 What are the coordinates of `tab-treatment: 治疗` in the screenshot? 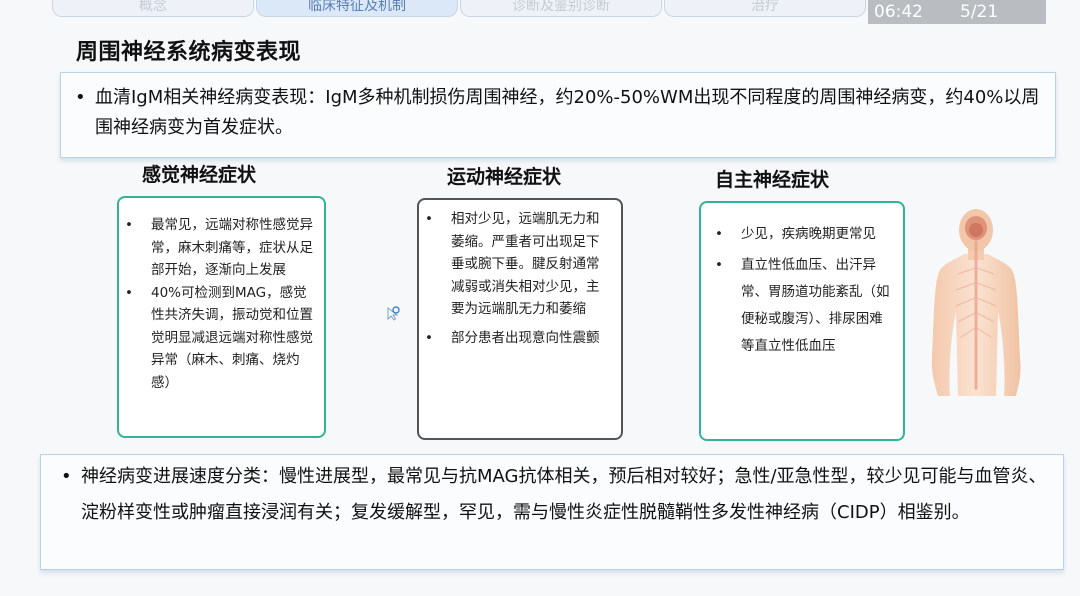 It's located at (765, 8).